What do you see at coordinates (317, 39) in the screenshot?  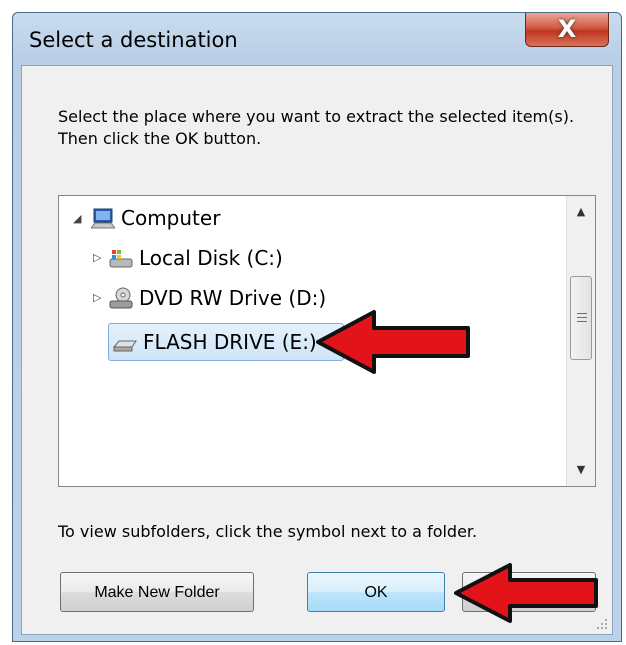 I see `title-bar: Select a destination X` at bounding box center [317, 39].